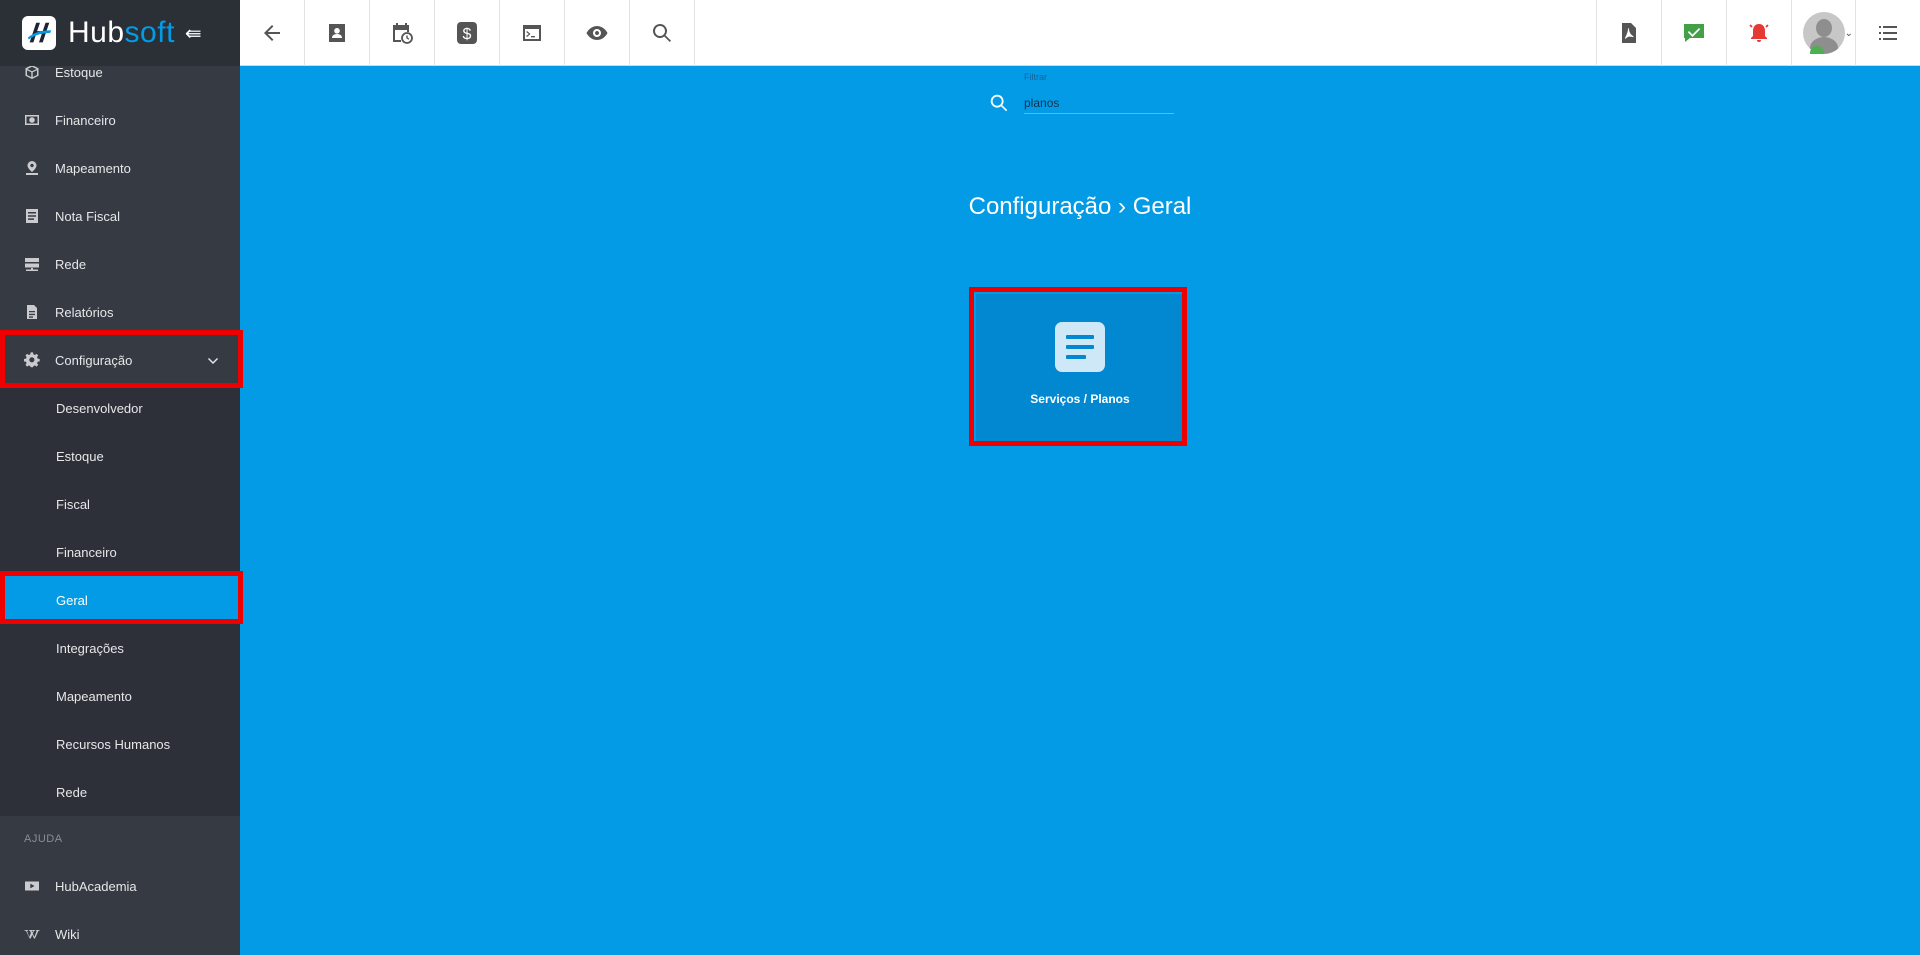 Image resolution: width=1920 pixels, height=955 pixels. I want to click on chevron-down-icon: ⌄, so click(1848, 33).